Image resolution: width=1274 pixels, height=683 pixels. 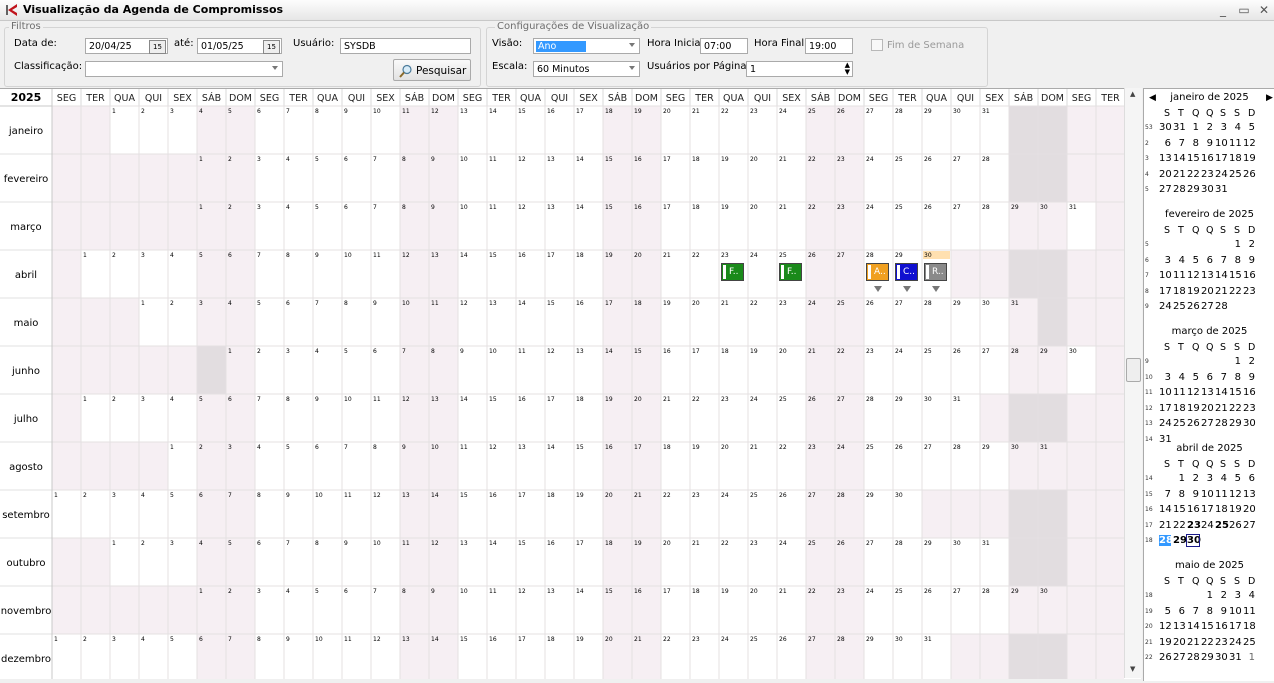 I want to click on event-2: A.., so click(x=877, y=272).